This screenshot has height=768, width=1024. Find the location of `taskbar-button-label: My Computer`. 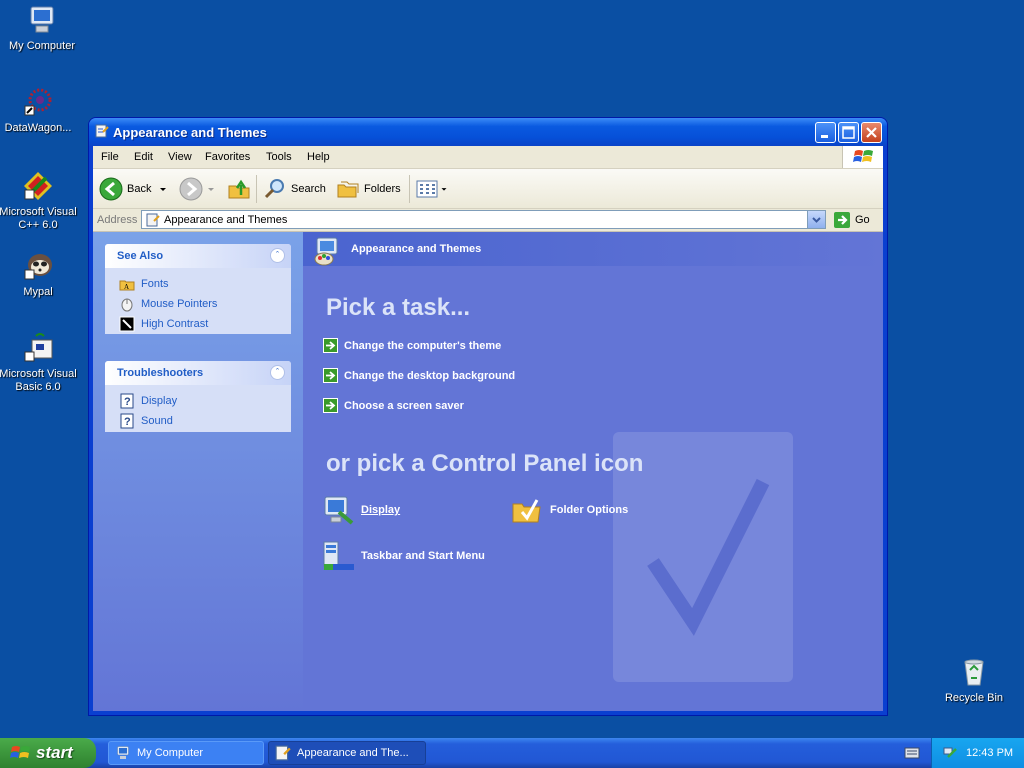

taskbar-button-label: My Computer is located at coordinates (170, 753).